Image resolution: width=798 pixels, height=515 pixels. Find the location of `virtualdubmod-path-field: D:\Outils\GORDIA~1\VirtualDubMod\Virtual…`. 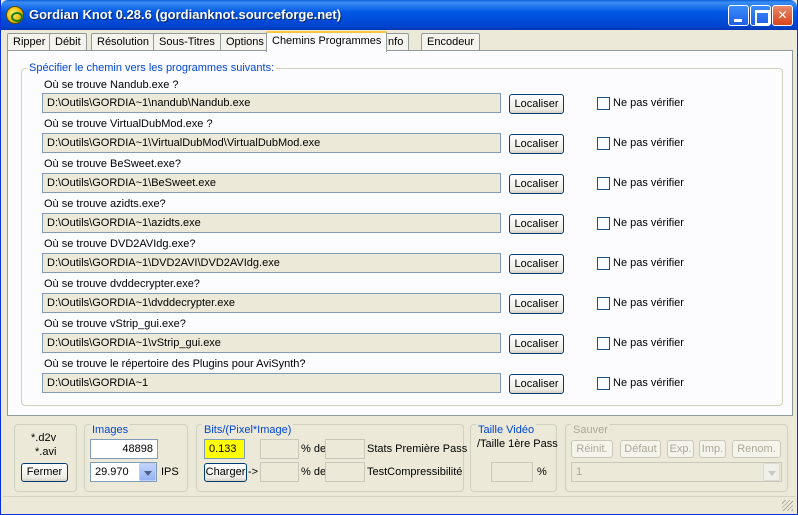

virtualdubmod-path-field: D:\Outils\GORDIA~1\VirtualDubMod\Virtual… is located at coordinates (271, 143).